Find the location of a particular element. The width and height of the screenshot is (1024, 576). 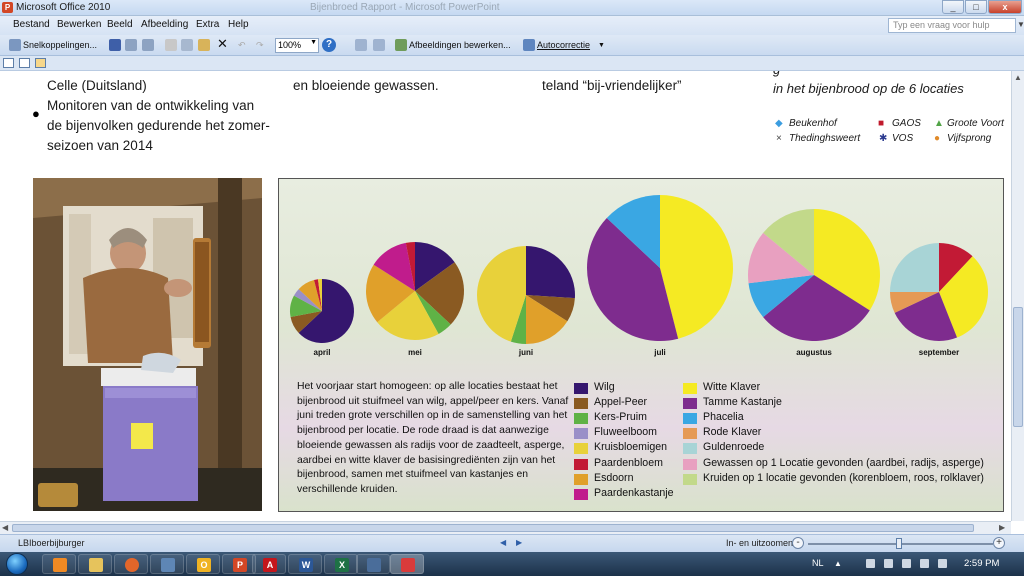

flag-icon is located at coordinates (870, 563).